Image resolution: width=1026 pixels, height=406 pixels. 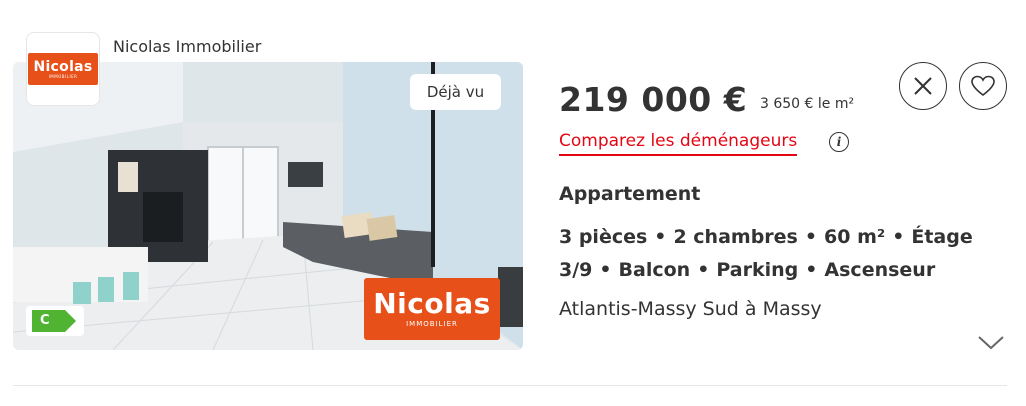 What do you see at coordinates (807, 104) in the screenshot?
I see `price-per-m2: 3 650 € le m²` at bounding box center [807, 104].